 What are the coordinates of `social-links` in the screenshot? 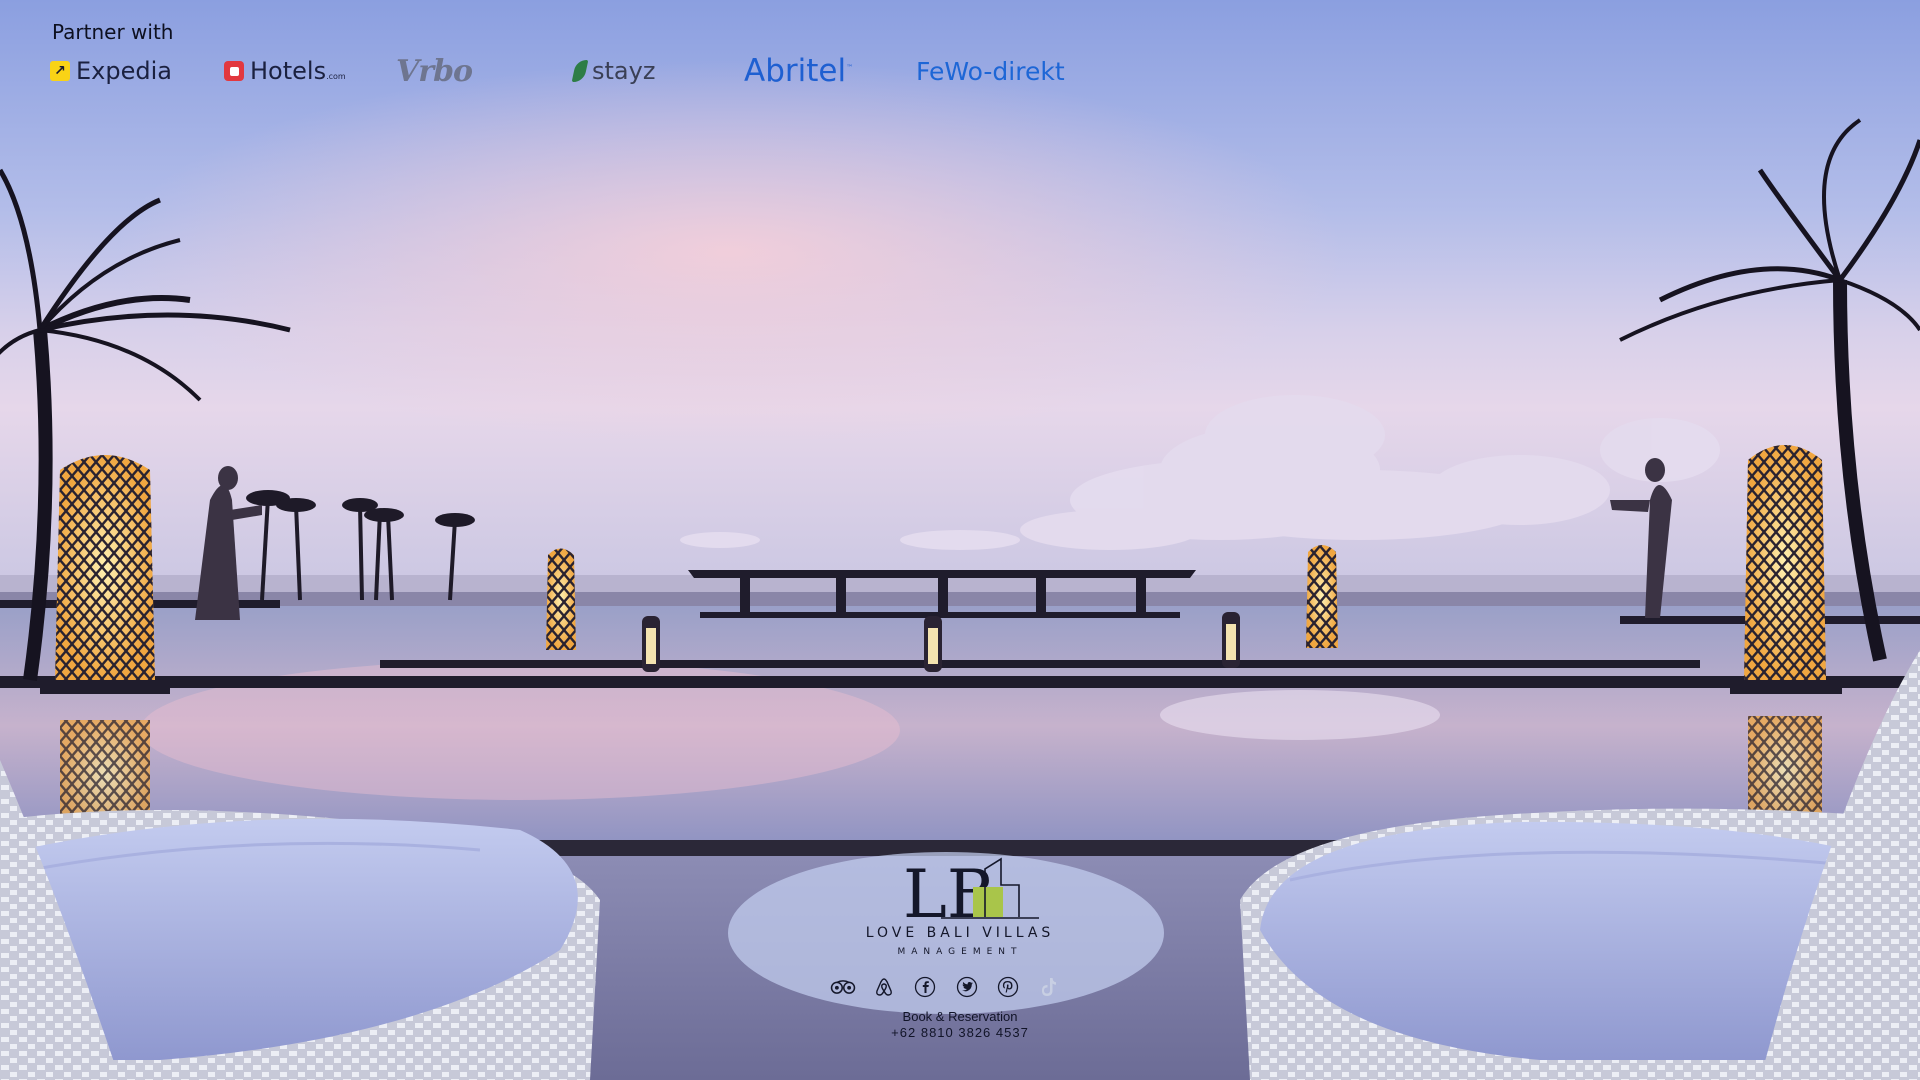 It's located at (946, 987).